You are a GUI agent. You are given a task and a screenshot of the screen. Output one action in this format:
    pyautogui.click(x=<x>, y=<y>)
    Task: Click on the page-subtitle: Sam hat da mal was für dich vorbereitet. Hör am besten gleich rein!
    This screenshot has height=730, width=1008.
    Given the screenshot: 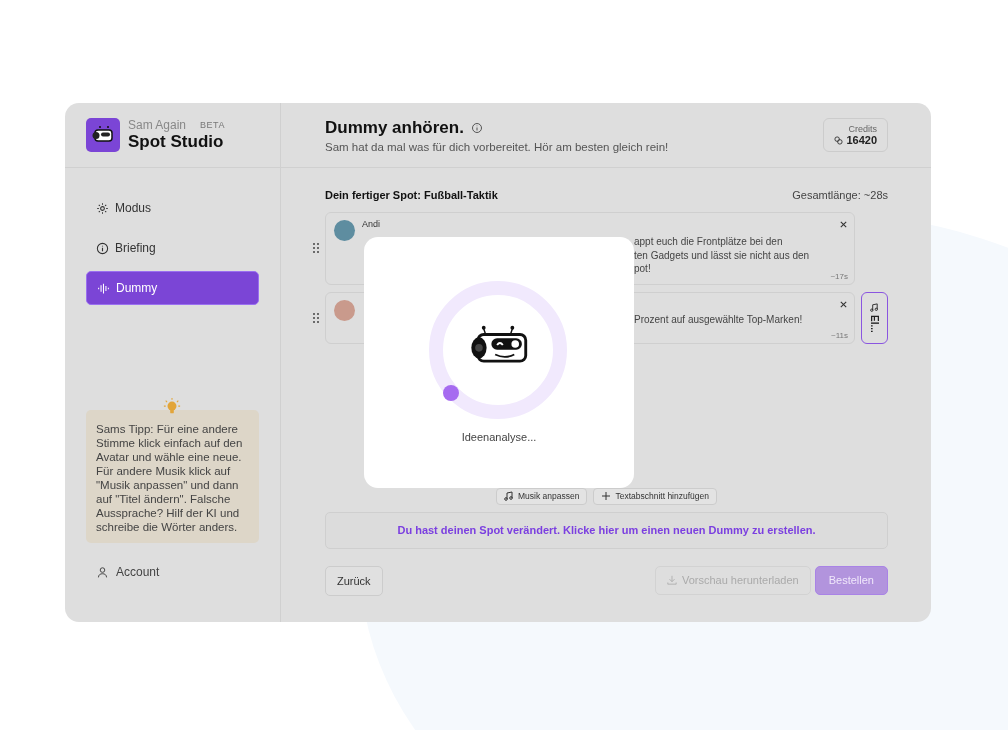 What is the action you would take?
    pyautogui.click(x=497, y=146)
    